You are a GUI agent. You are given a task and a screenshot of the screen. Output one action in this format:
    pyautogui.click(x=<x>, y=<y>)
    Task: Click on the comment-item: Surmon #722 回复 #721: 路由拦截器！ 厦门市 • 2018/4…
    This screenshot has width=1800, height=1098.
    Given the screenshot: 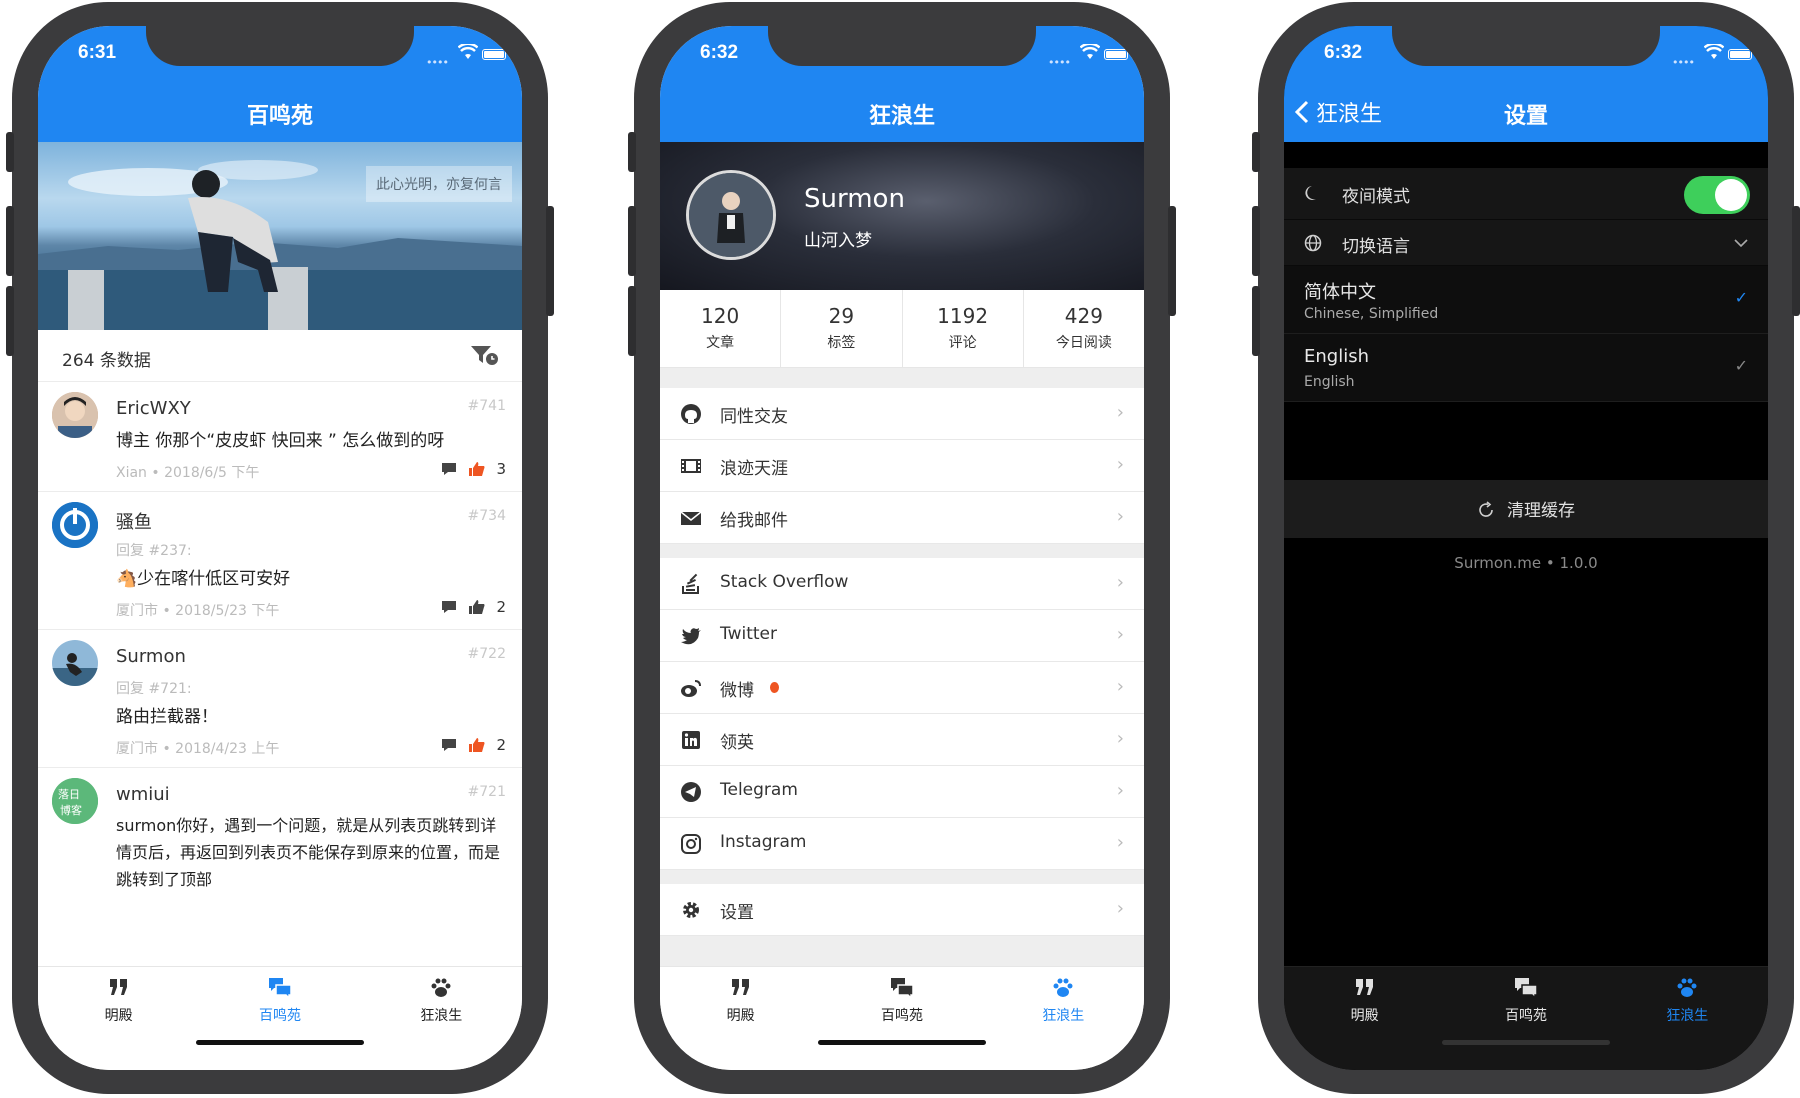 What is the action you would take?
    pyautogui.click(x=280, y=699)
    